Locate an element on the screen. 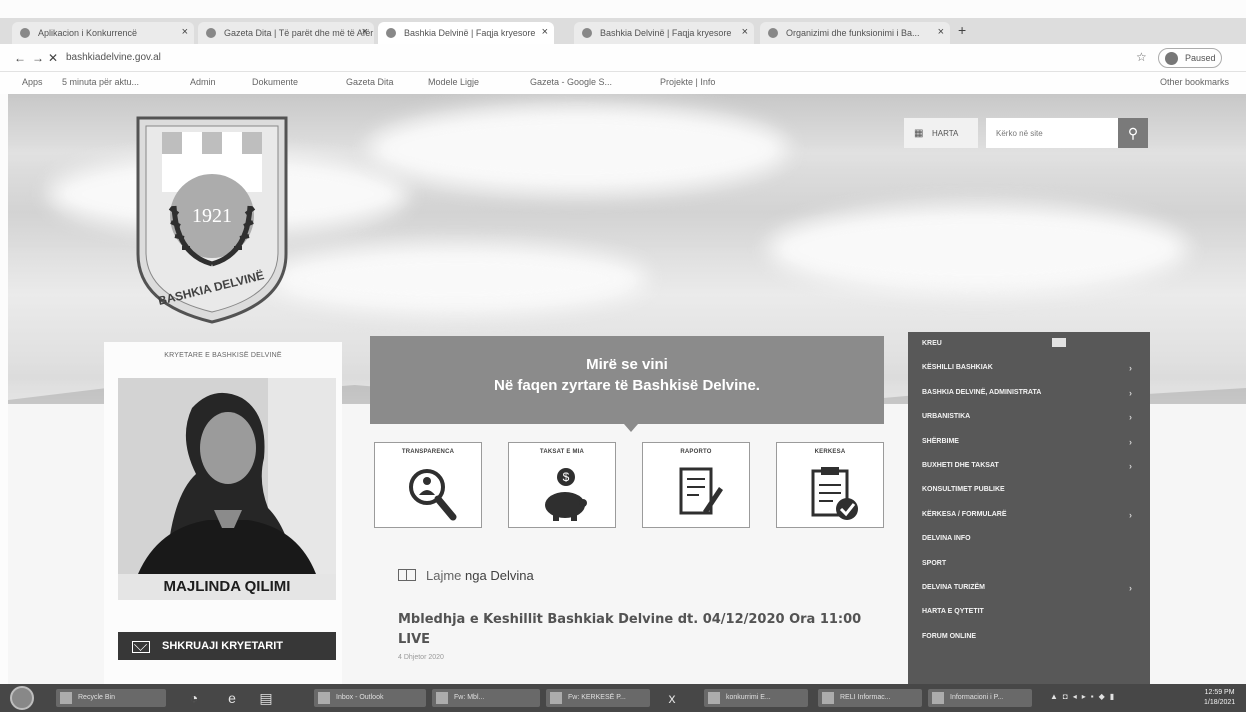 The width and height of the screenshot is (1246, 712). new-tab-button: + is located at coordinates (962, 30).